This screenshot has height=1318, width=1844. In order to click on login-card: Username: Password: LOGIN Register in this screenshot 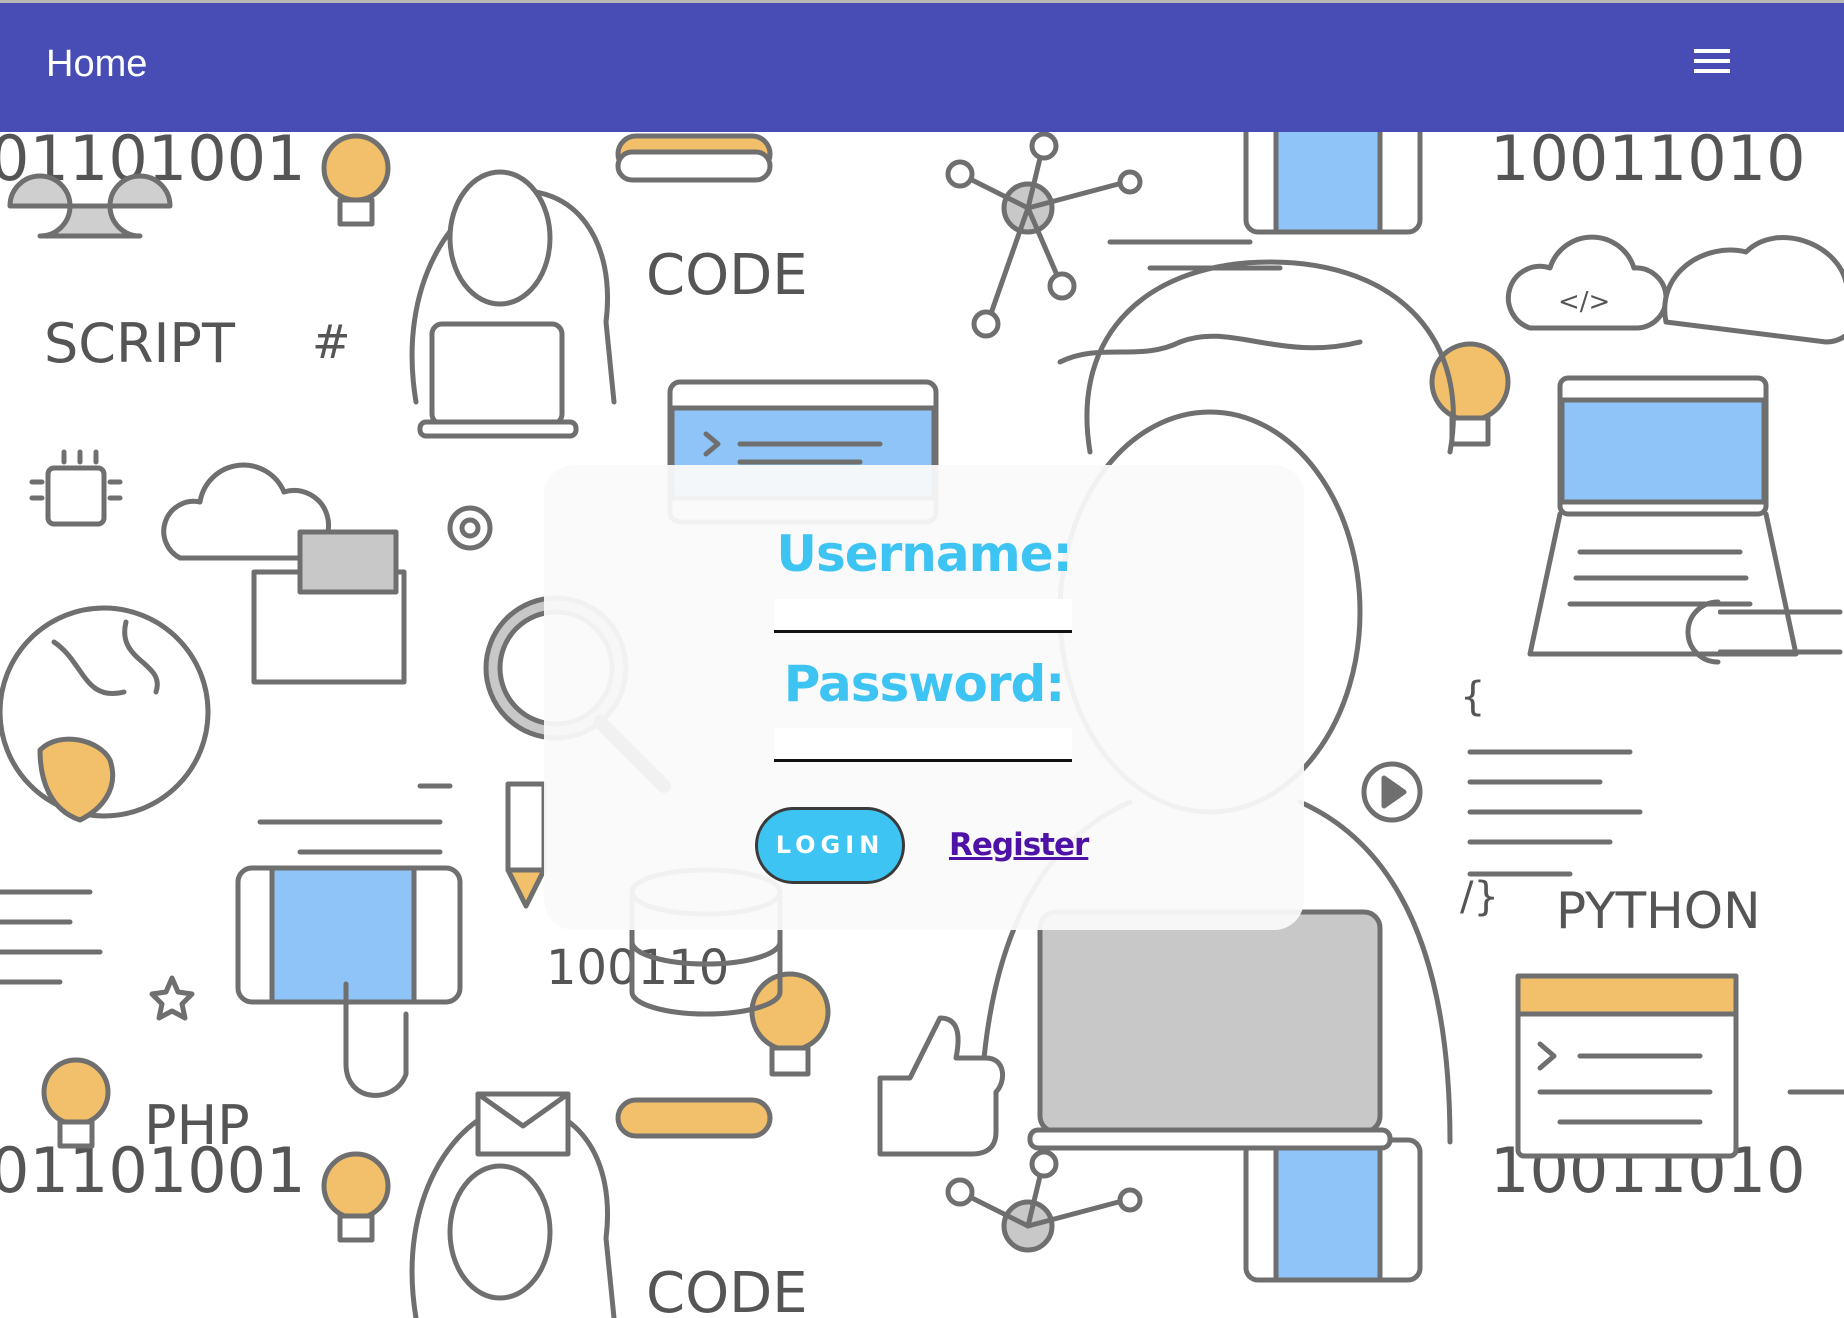, I will do `click(924, 697)`.